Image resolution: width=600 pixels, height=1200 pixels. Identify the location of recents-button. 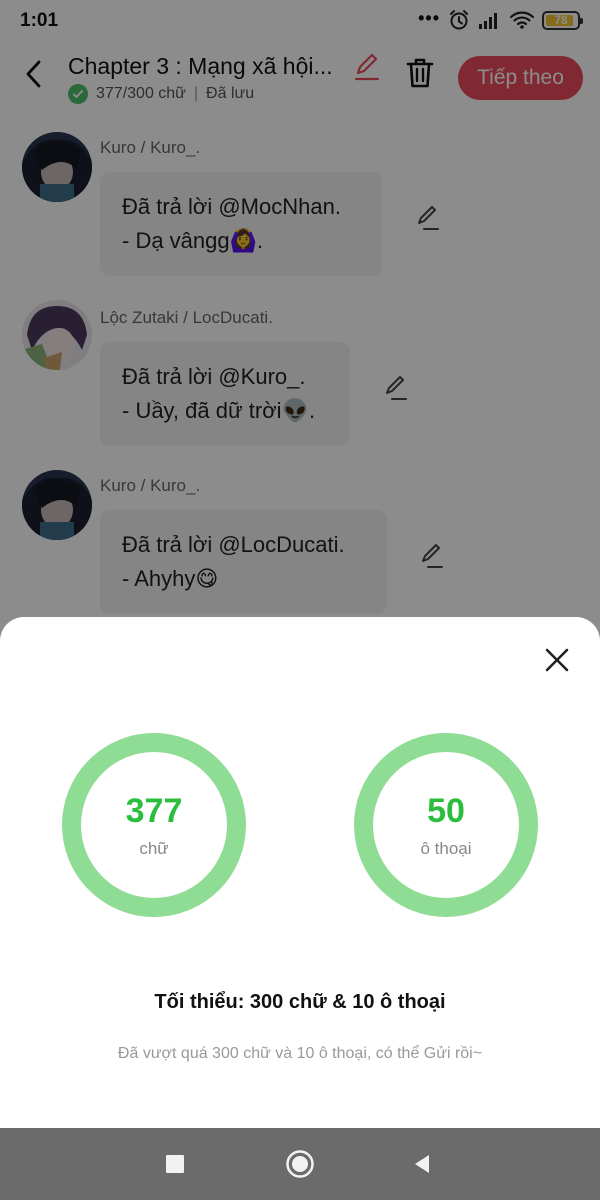
(175, 1164).